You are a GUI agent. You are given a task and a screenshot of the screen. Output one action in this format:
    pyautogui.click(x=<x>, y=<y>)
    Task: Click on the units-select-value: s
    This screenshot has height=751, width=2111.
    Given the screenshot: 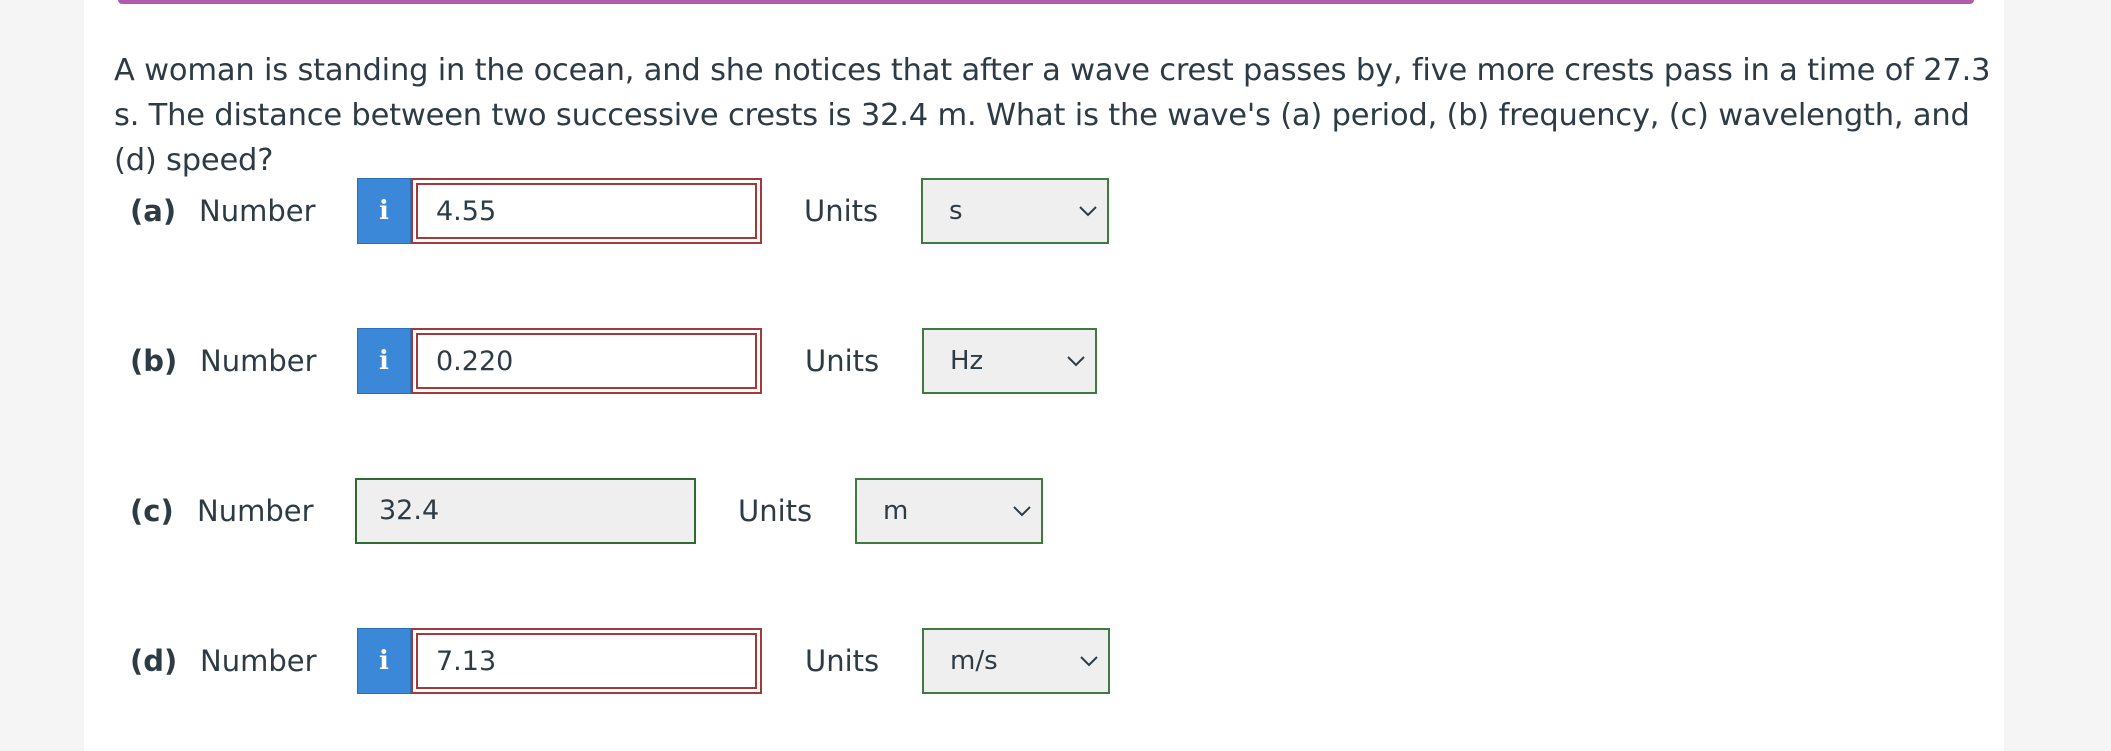 What is the action you would take?
    pyautogui.click(x=956, y=211)
    